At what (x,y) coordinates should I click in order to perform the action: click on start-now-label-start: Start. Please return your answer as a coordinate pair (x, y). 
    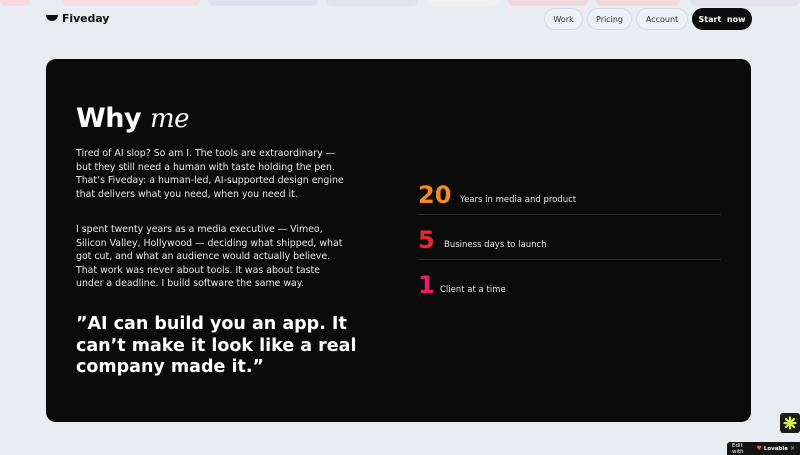
    Looking at the image, I should click on (710, 19).